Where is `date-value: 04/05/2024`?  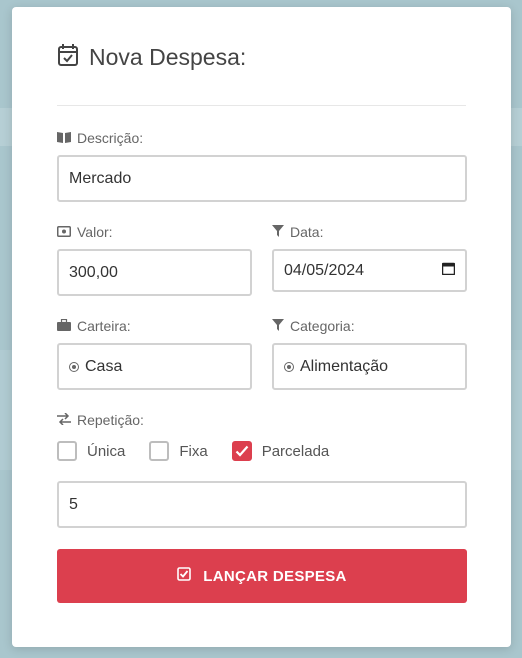 date-value: 04/05/2024 is located at coordinates (324, 270).